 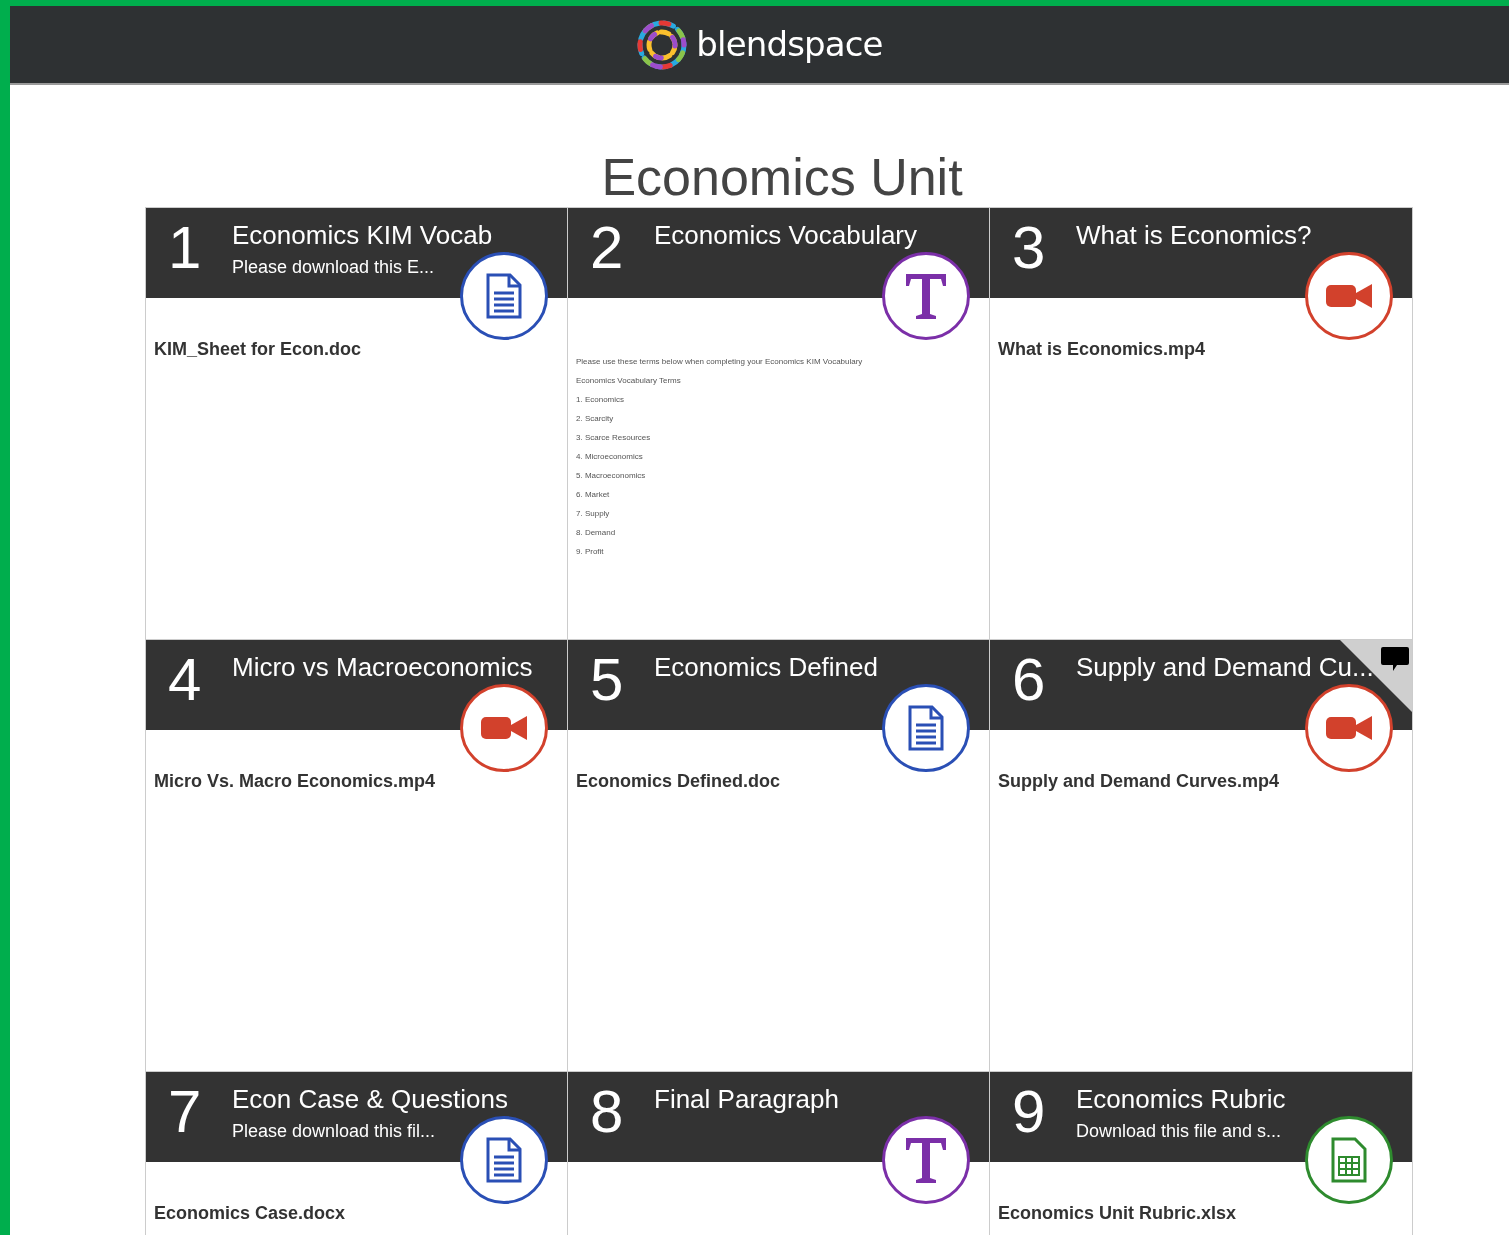 What do you see at coordinates (185, 680) in the screenshot?
I see `tile-number: 4` at bounding box center [185, 680].